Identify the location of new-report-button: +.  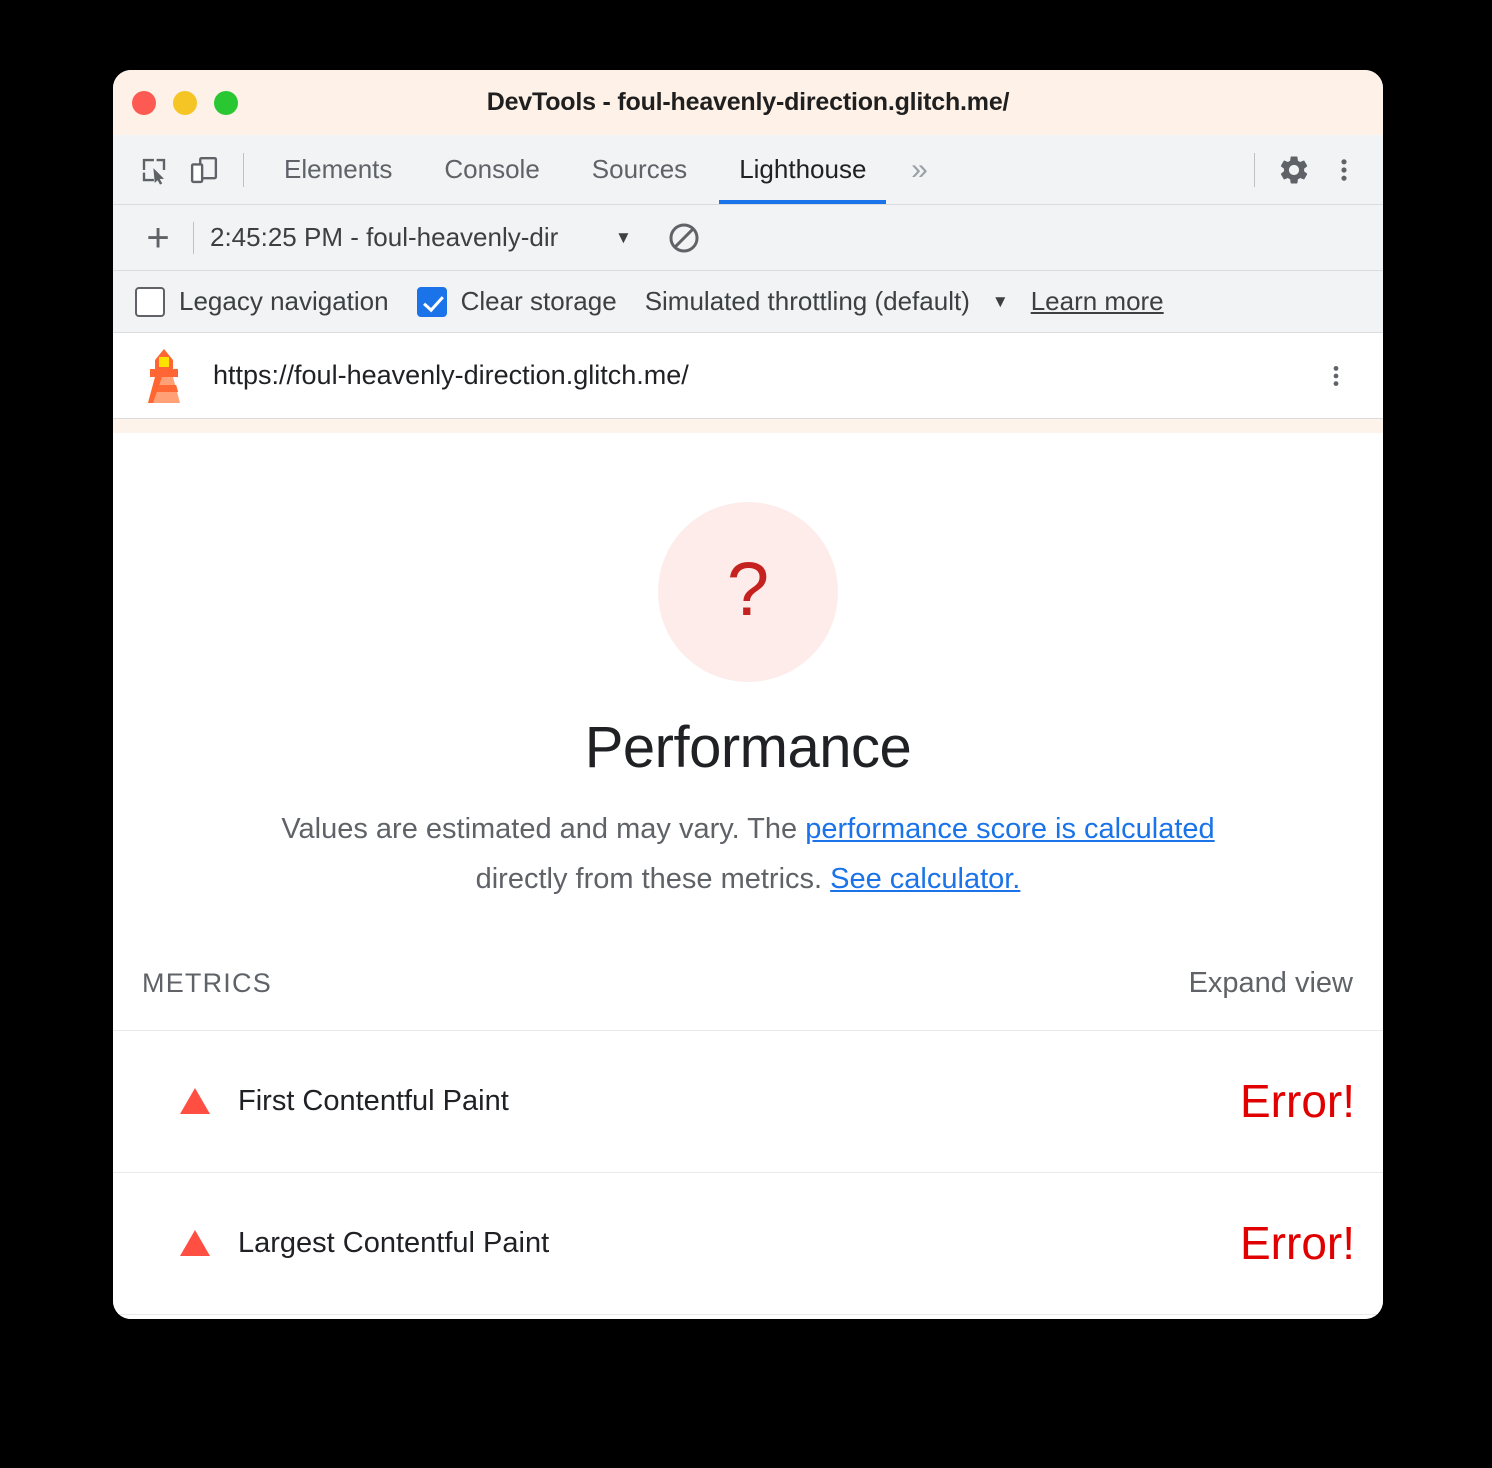
(158, 238).